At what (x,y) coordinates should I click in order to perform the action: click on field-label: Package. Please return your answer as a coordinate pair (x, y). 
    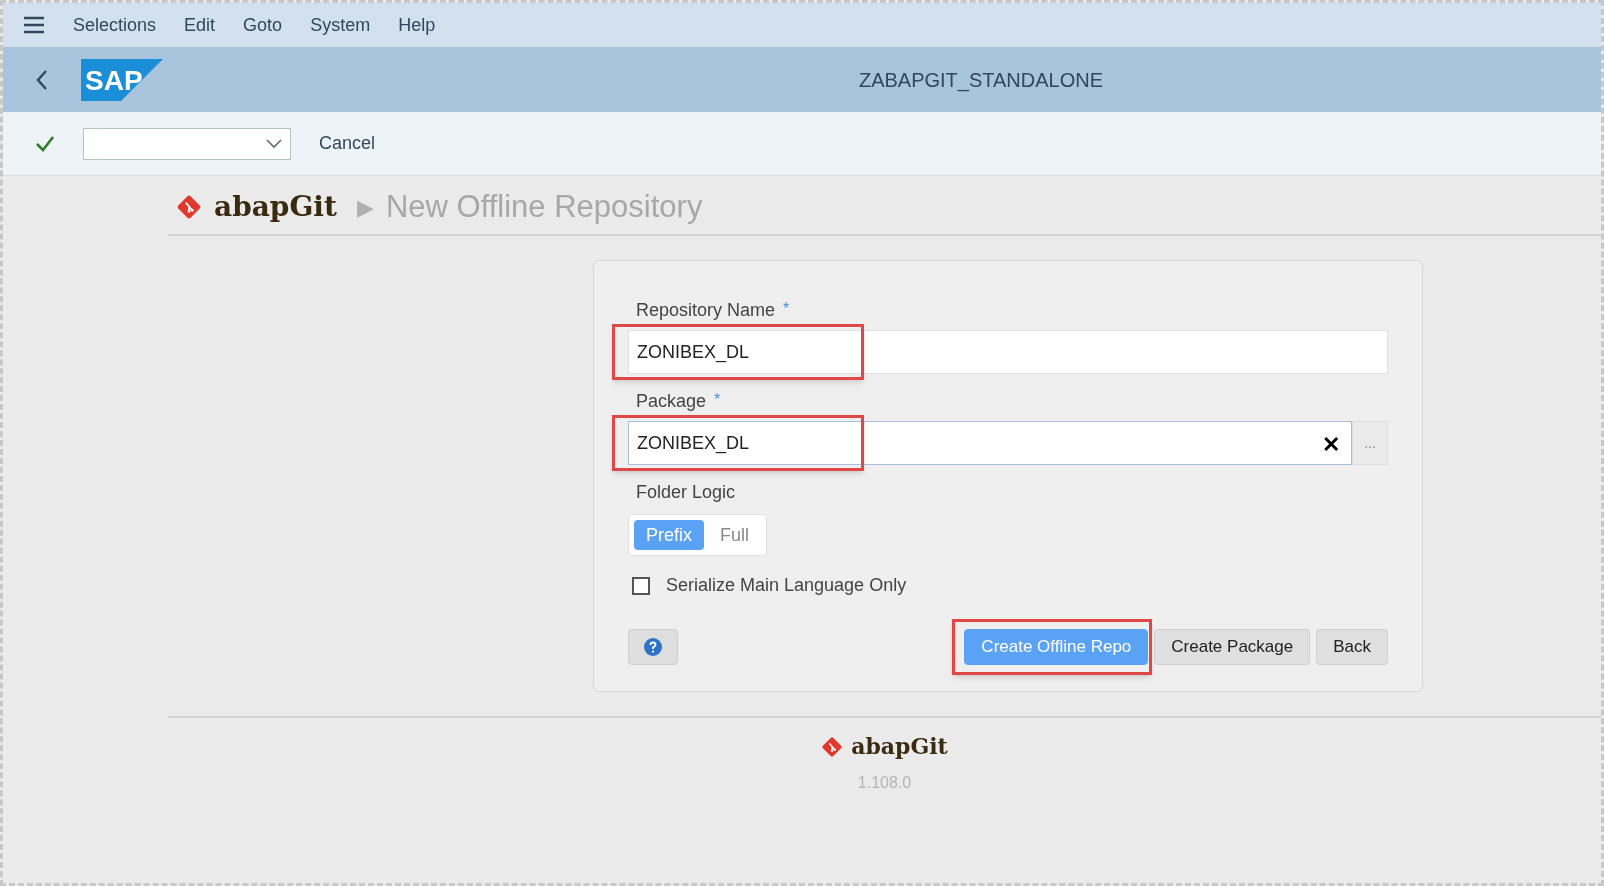
    Looking at the image, I should click on (671, 401).